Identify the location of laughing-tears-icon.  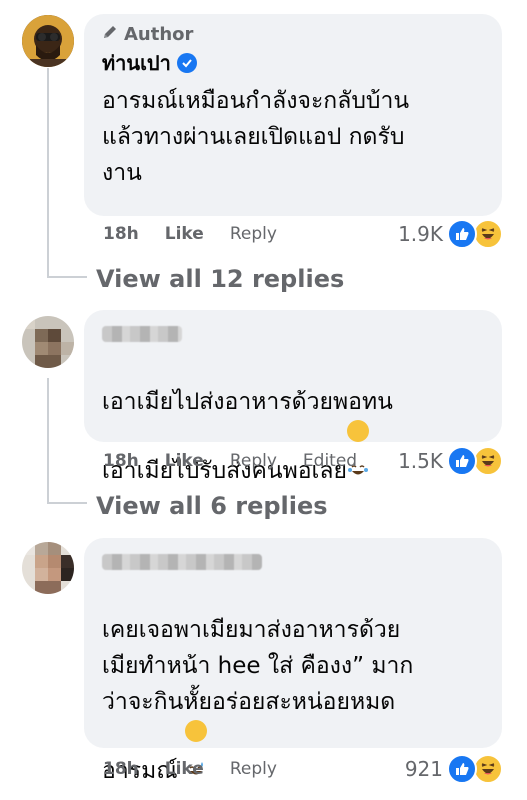
(358, 447).